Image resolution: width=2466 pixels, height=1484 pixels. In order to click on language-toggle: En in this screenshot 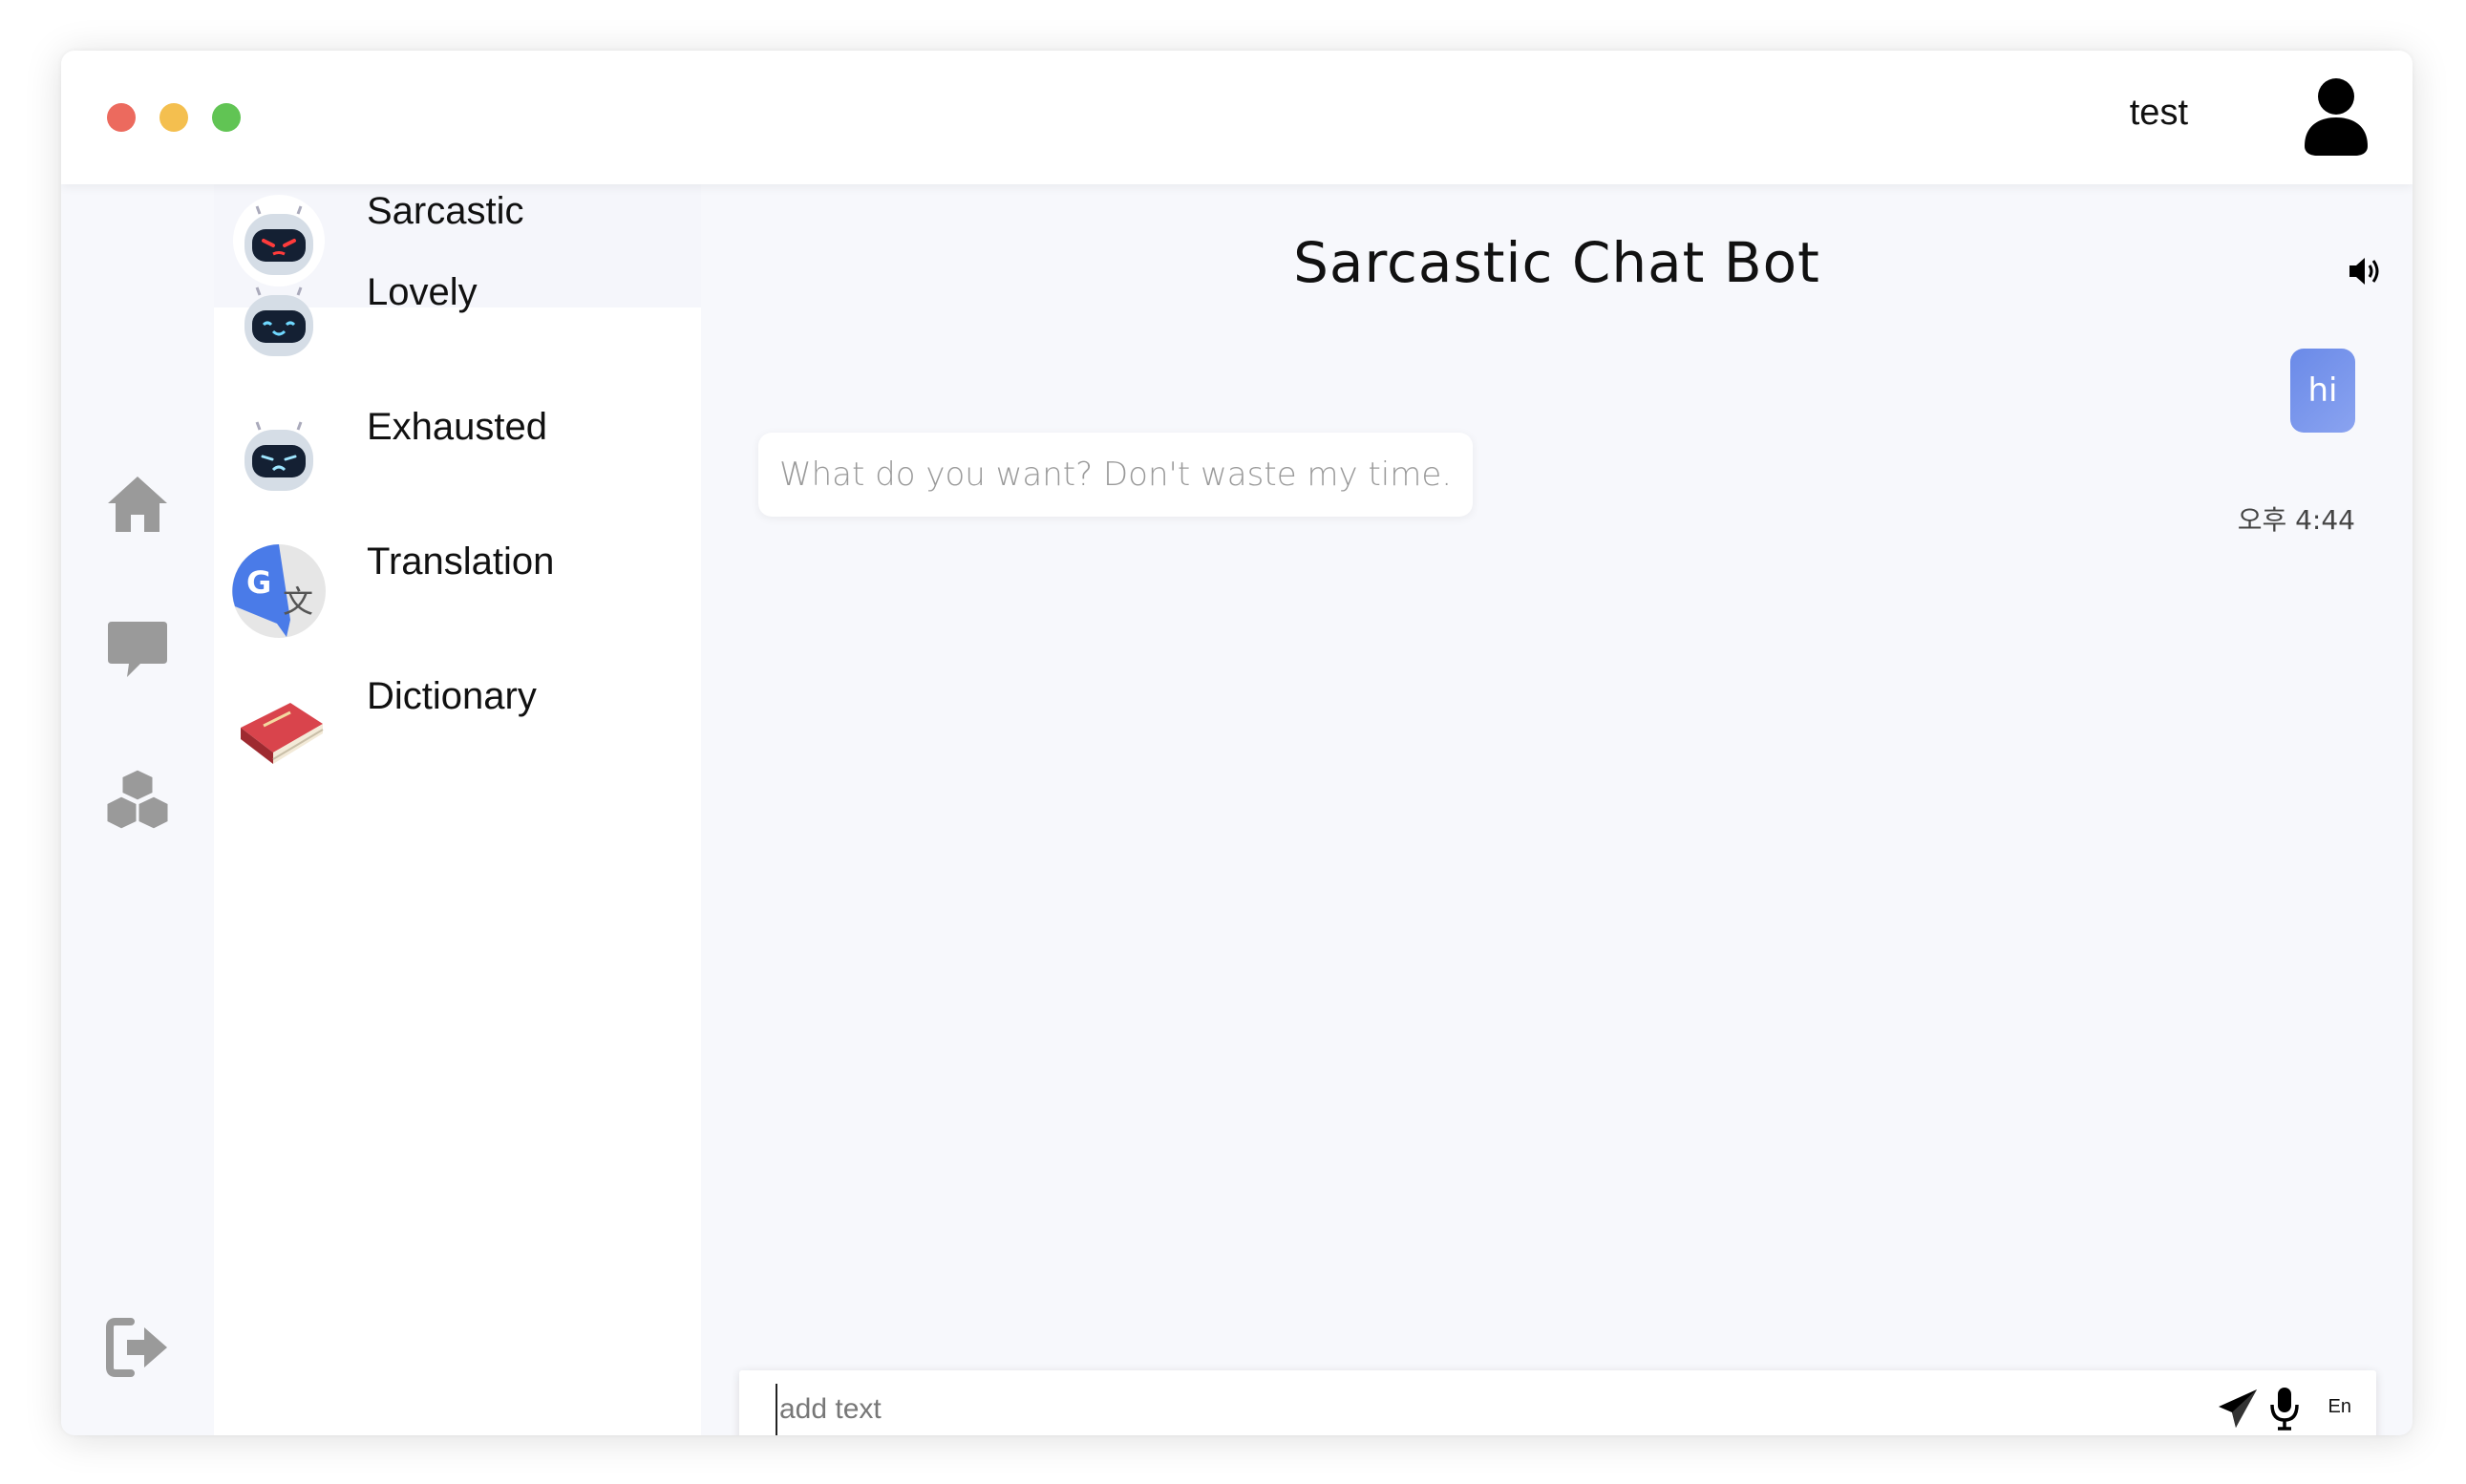, I will do `click(2339, 1407)`.